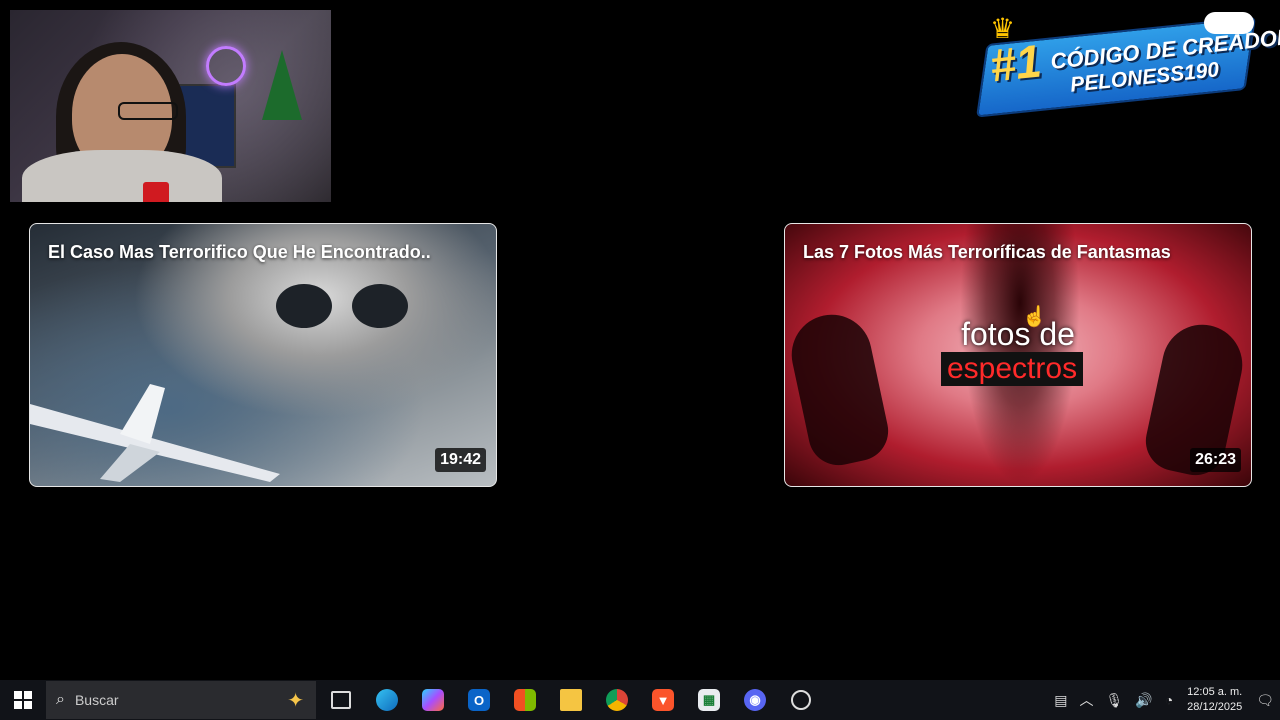  What do you see at coordinates (1215, 460) in the screenshot?
I see `video-duration: 26:23` at bounding box center [1215, 460].